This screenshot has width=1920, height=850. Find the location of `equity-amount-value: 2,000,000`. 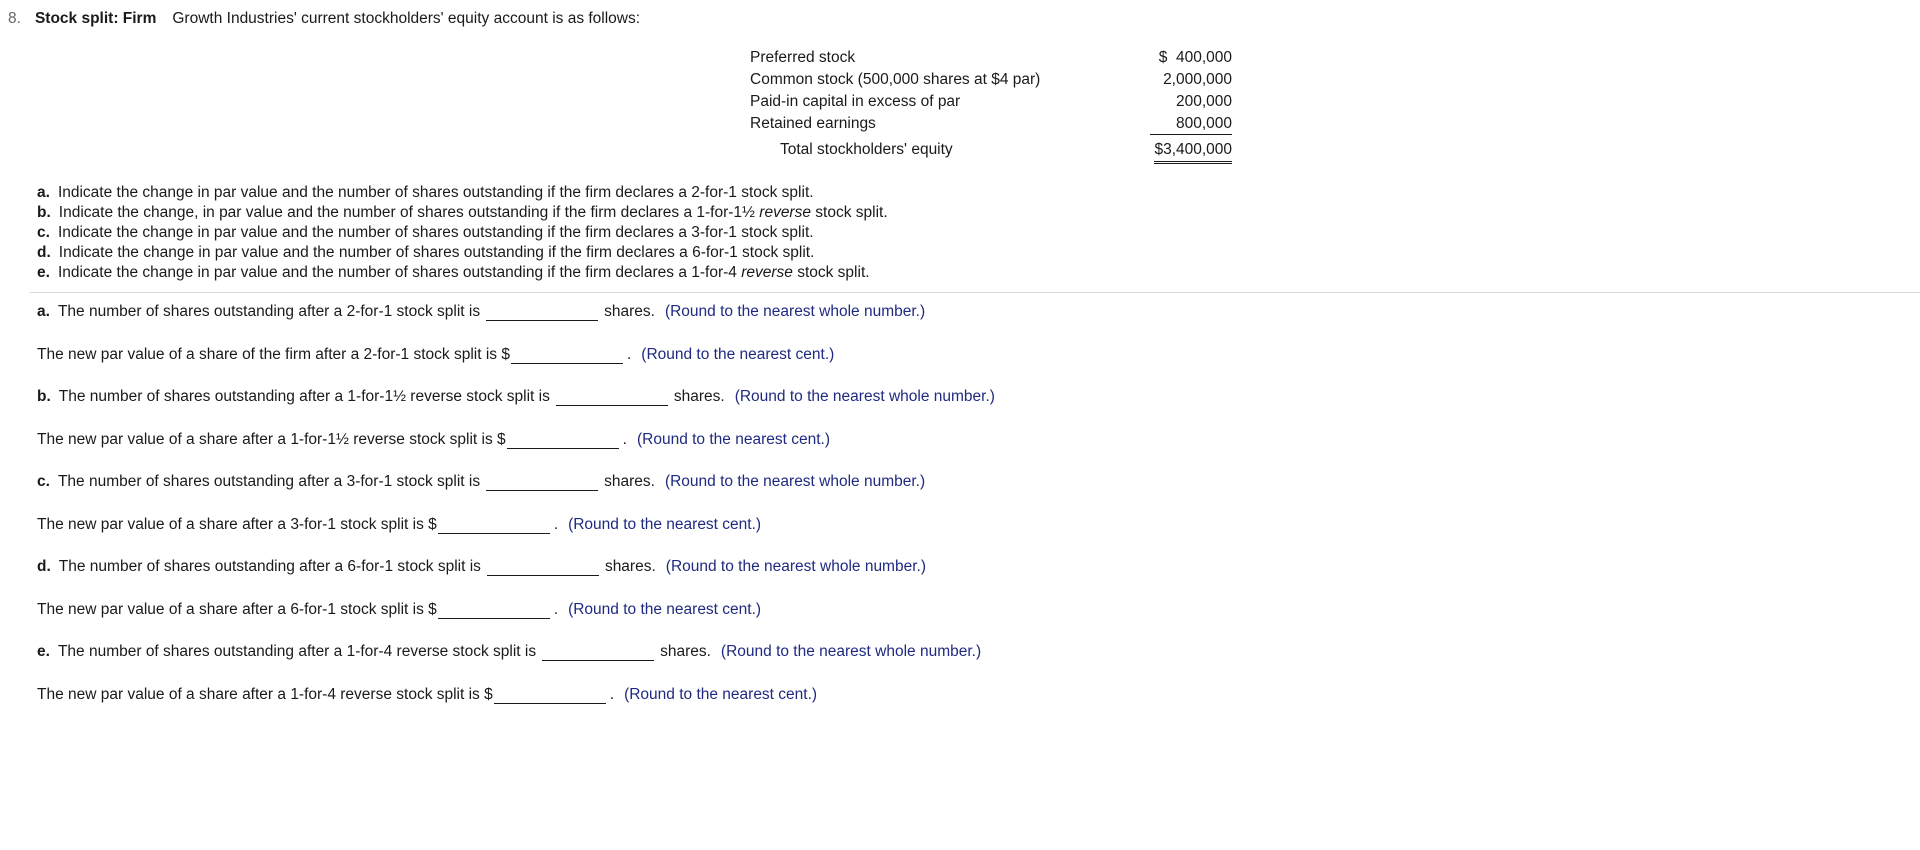

equity-amount-value: 2,000,000 is located at coordinates (1198, 79).